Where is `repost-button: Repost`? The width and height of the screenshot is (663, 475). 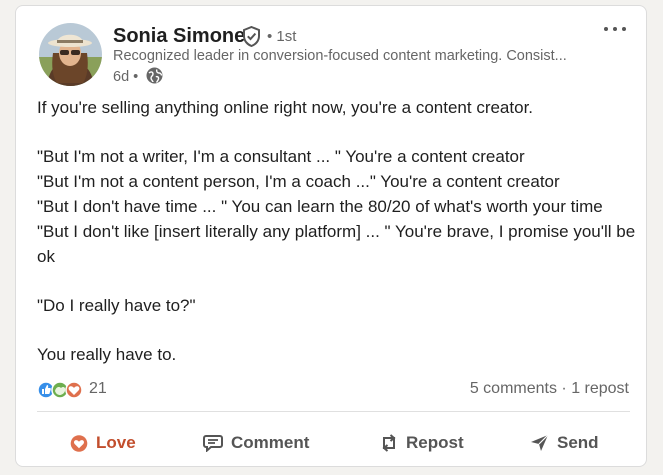
repost-button: Repost is located at coordinates (422, 443).